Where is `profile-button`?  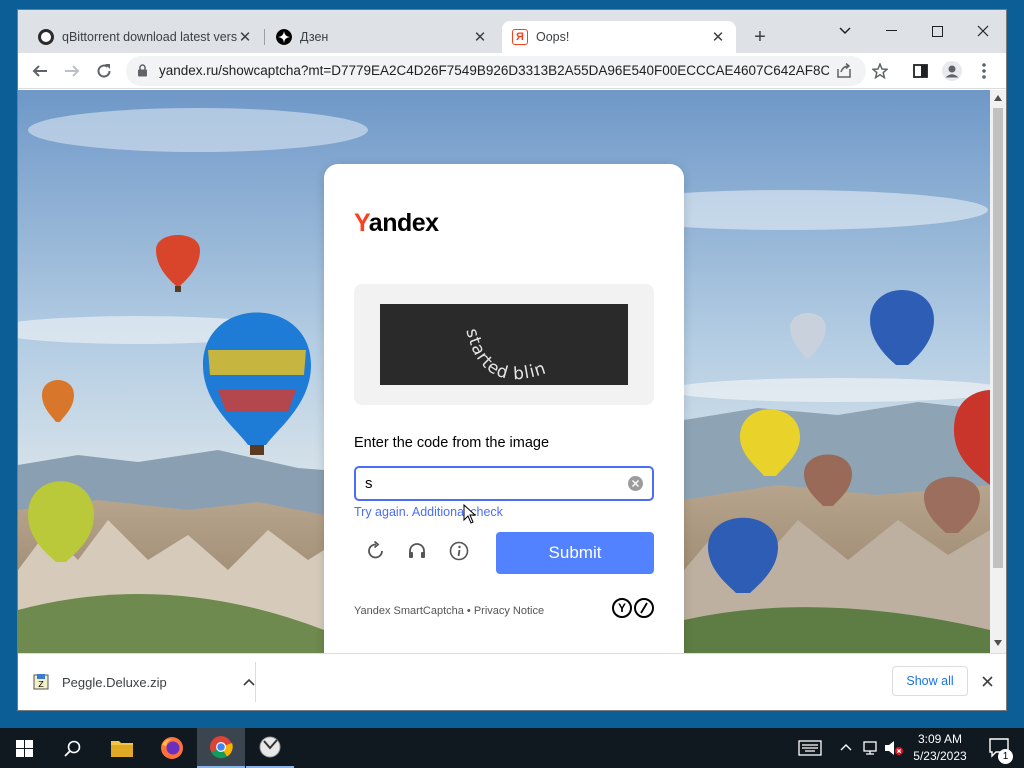
profile-button is located at coordinates (952, 71).